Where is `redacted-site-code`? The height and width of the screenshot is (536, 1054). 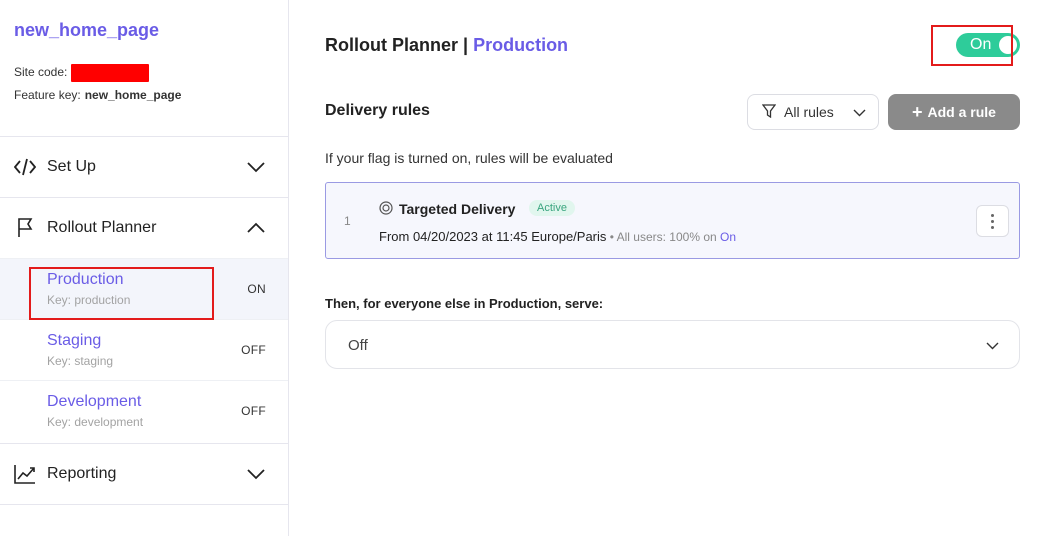
redacted-site-code is located at coordinates (110, 73).